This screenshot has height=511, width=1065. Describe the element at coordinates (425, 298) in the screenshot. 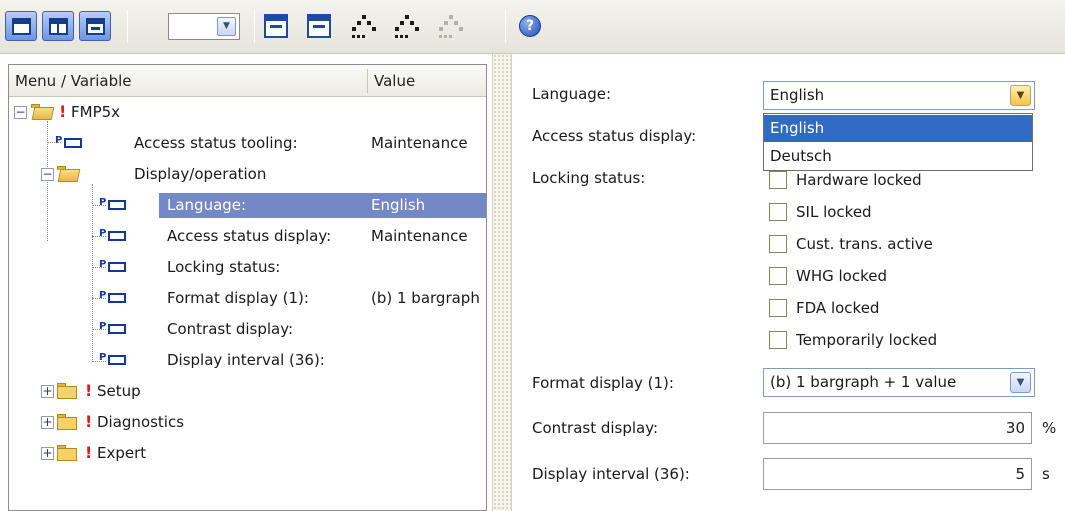

I see `tree-row-value: (b) 1 bargraph` at that location.